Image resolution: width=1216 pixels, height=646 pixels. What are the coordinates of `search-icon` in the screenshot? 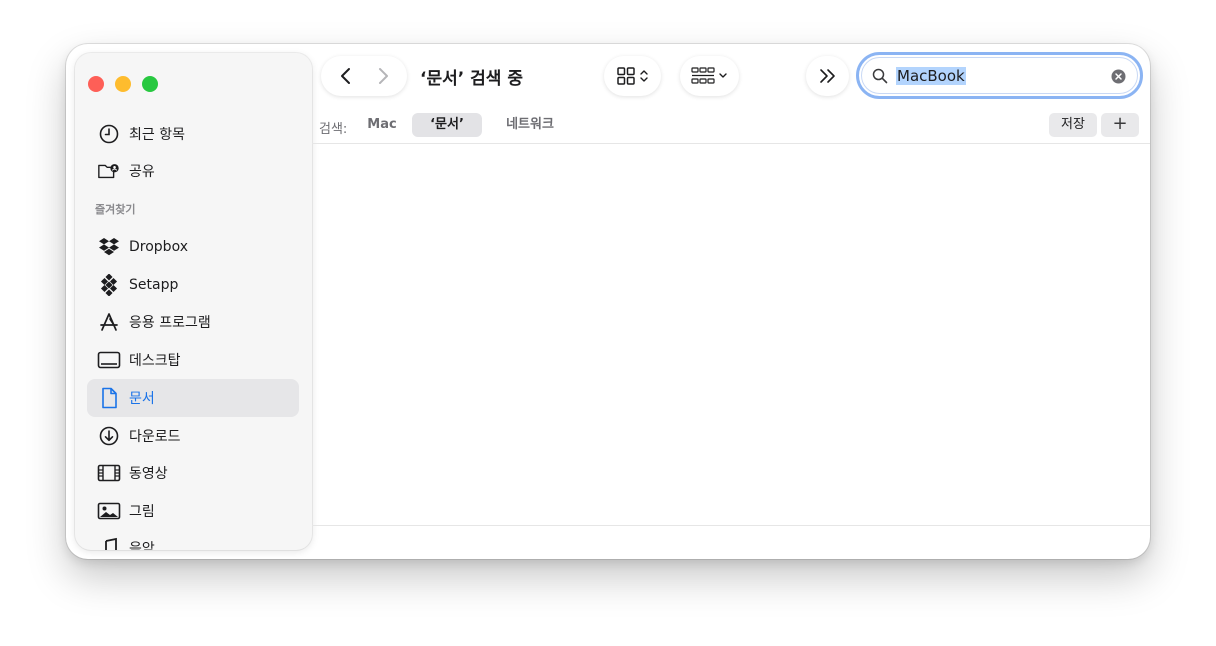 It's located at (880, 76).